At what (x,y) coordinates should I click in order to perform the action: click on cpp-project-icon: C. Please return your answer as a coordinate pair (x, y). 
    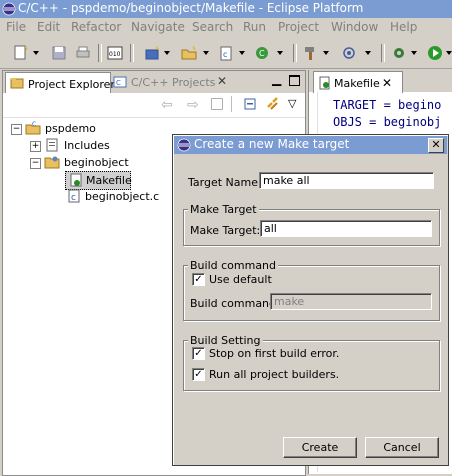
    Looking at the image, I should click on (33, 128).